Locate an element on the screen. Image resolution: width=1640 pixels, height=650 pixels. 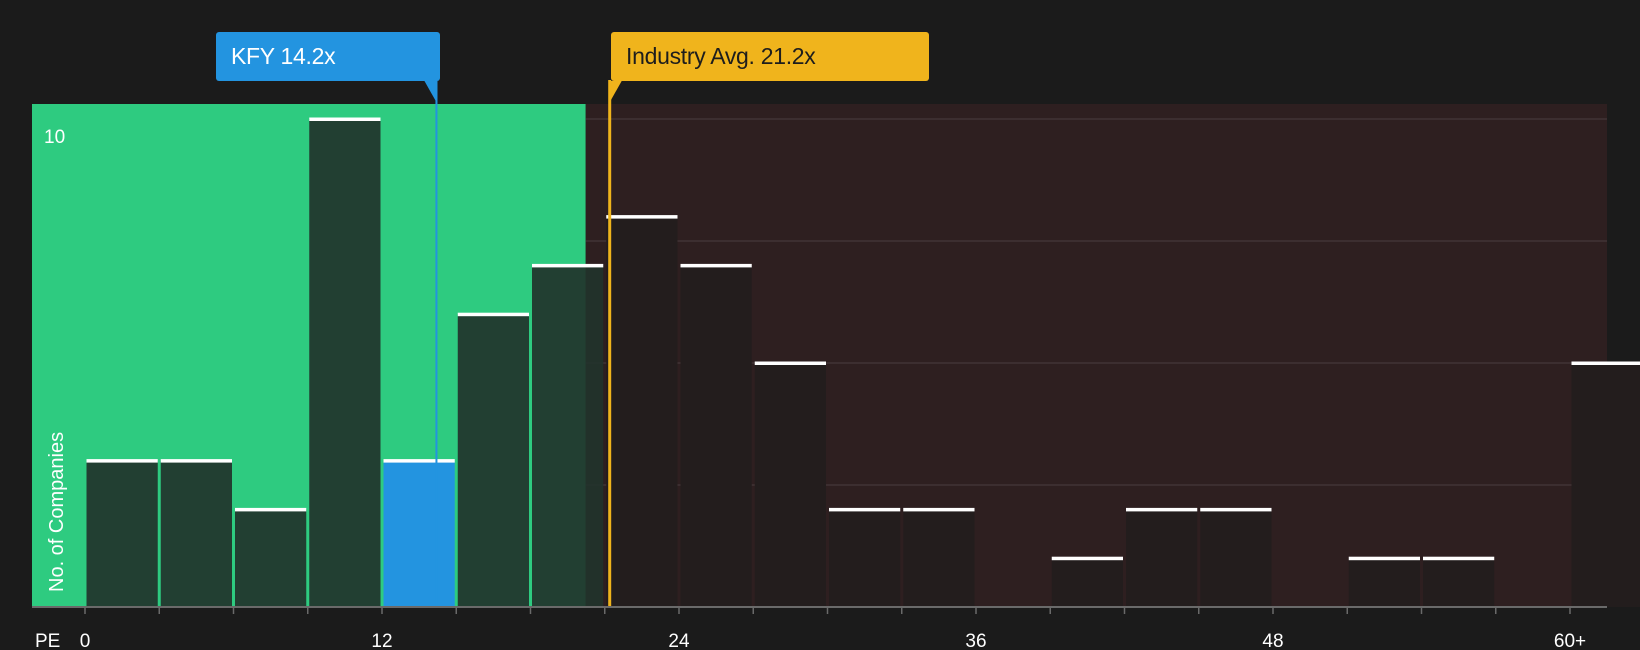
y-tick-label-10: 10 is located at coordinates (54, 137).